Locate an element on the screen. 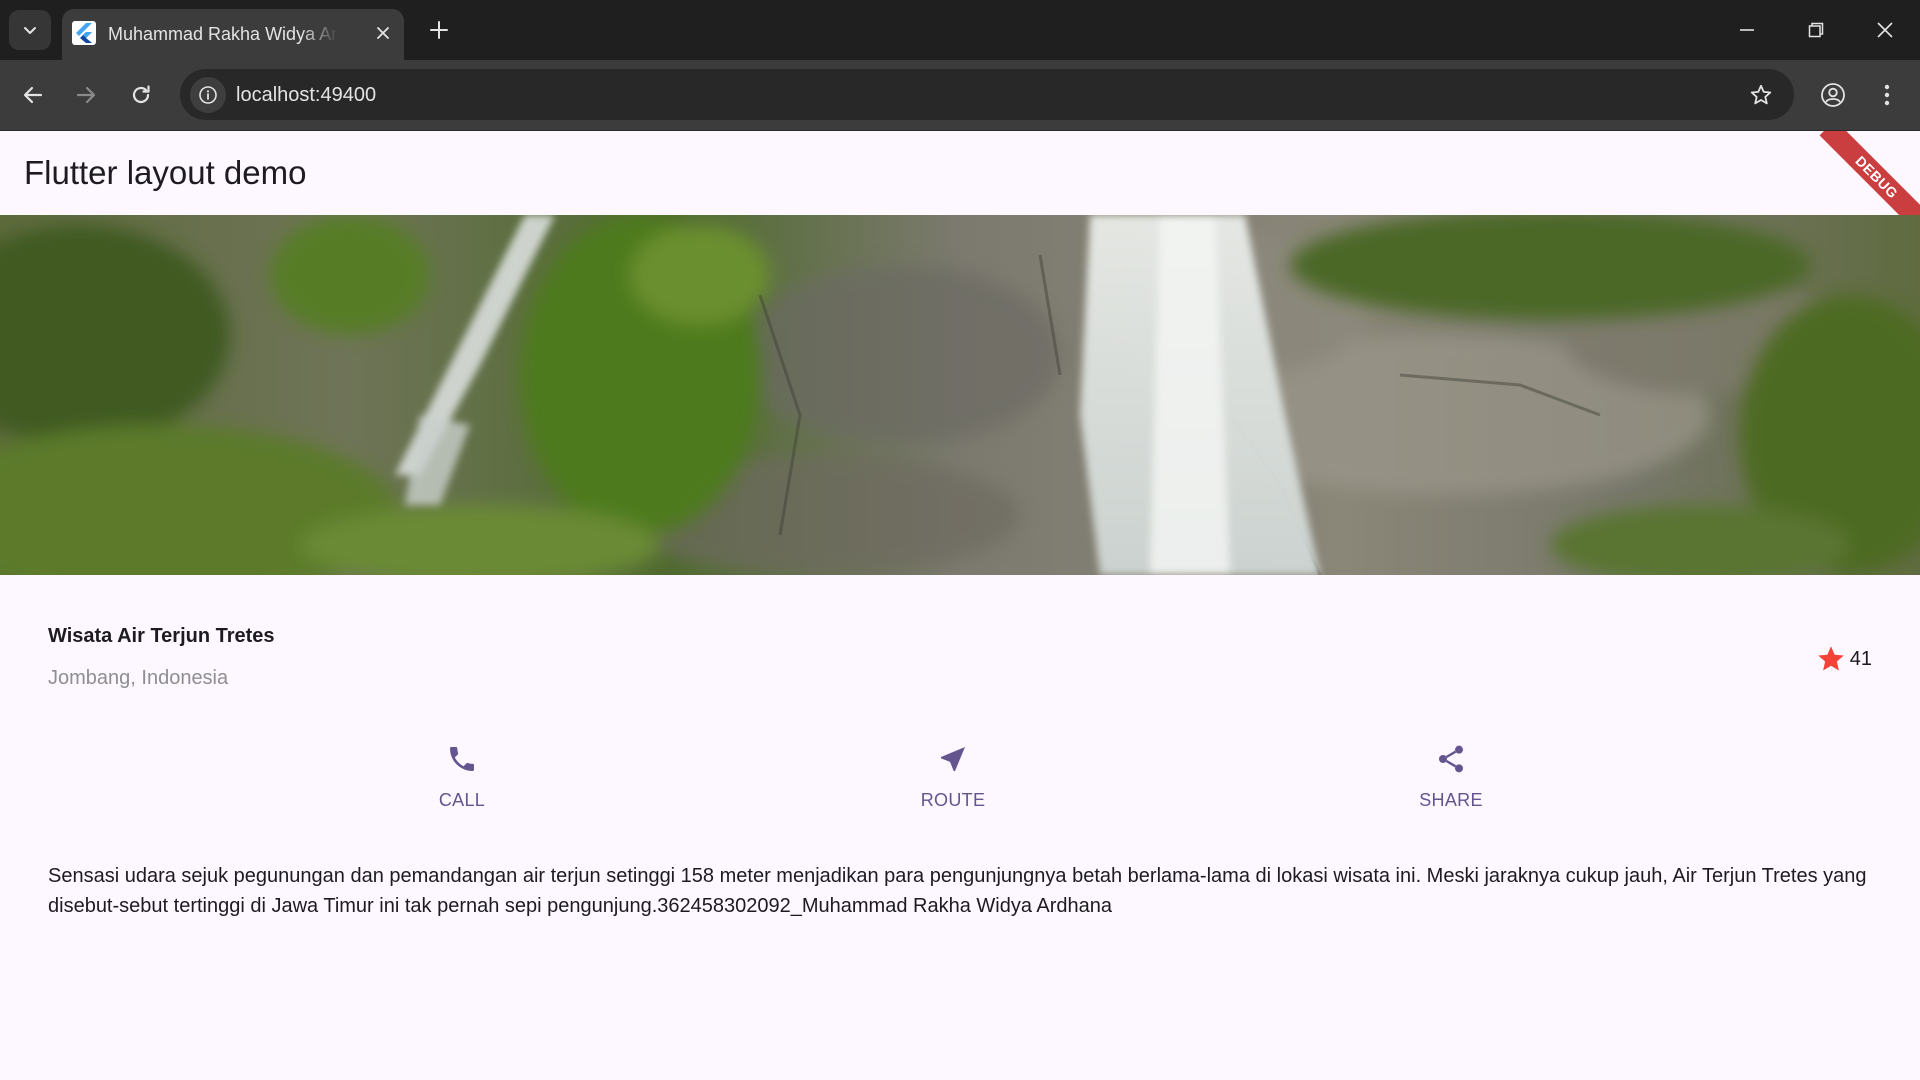  tab-title: Muhammad Rakha Widya Ardhana is located at coordinates (223, 34).